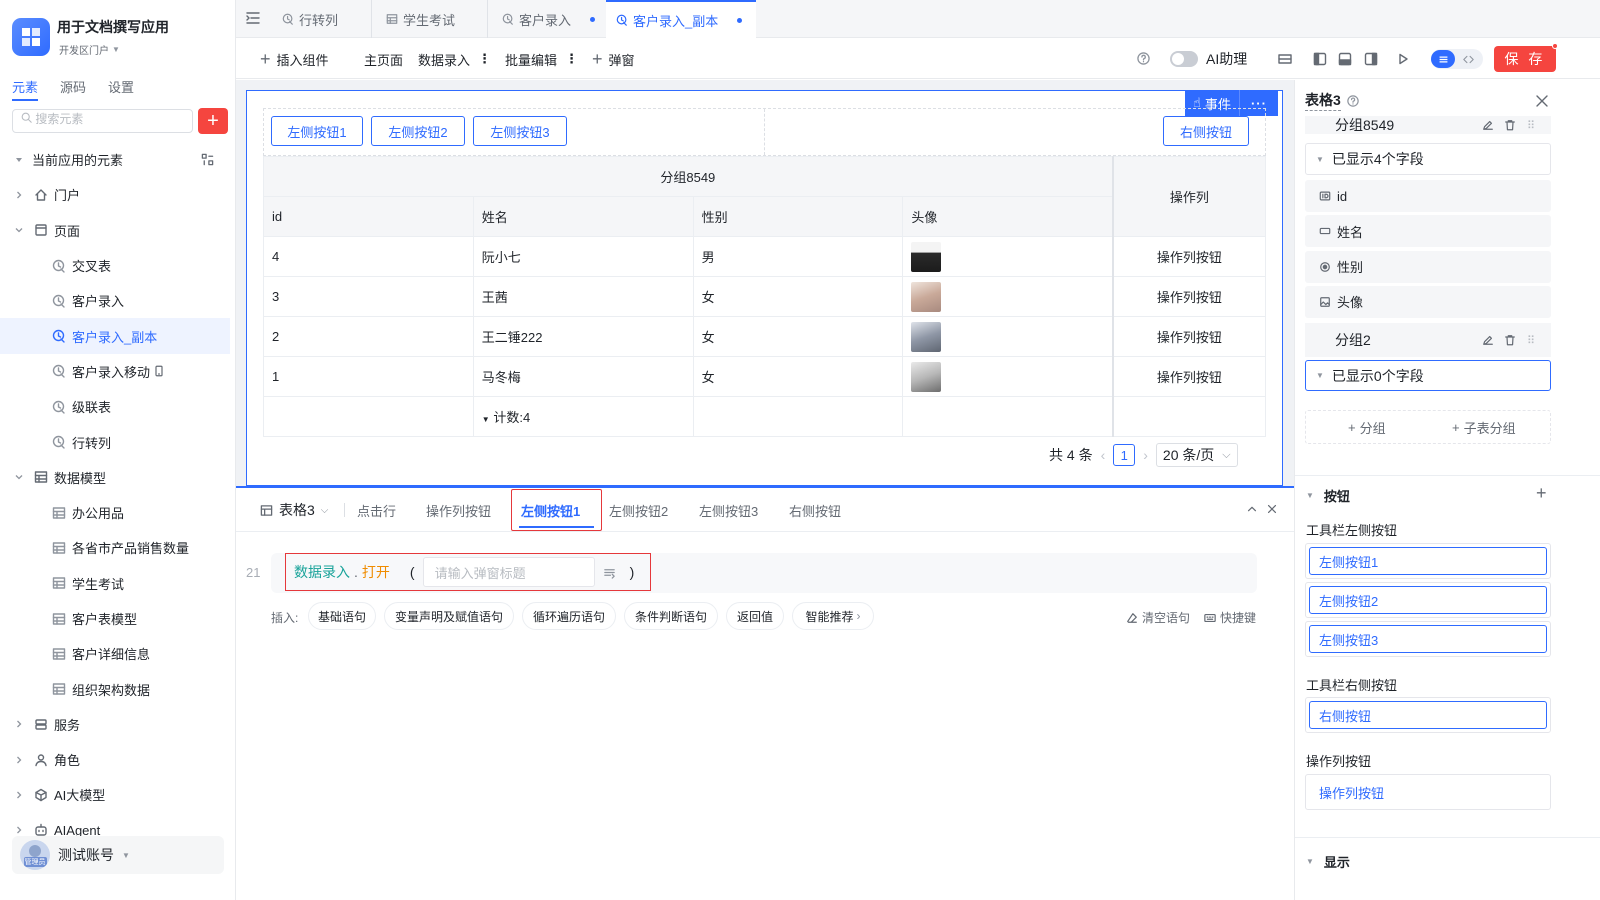 The height and width of the screenshot is (900, 1600). Describe the element at coordinates (376, 572) in the screenshot. I see `code-method: 打开` at that location.